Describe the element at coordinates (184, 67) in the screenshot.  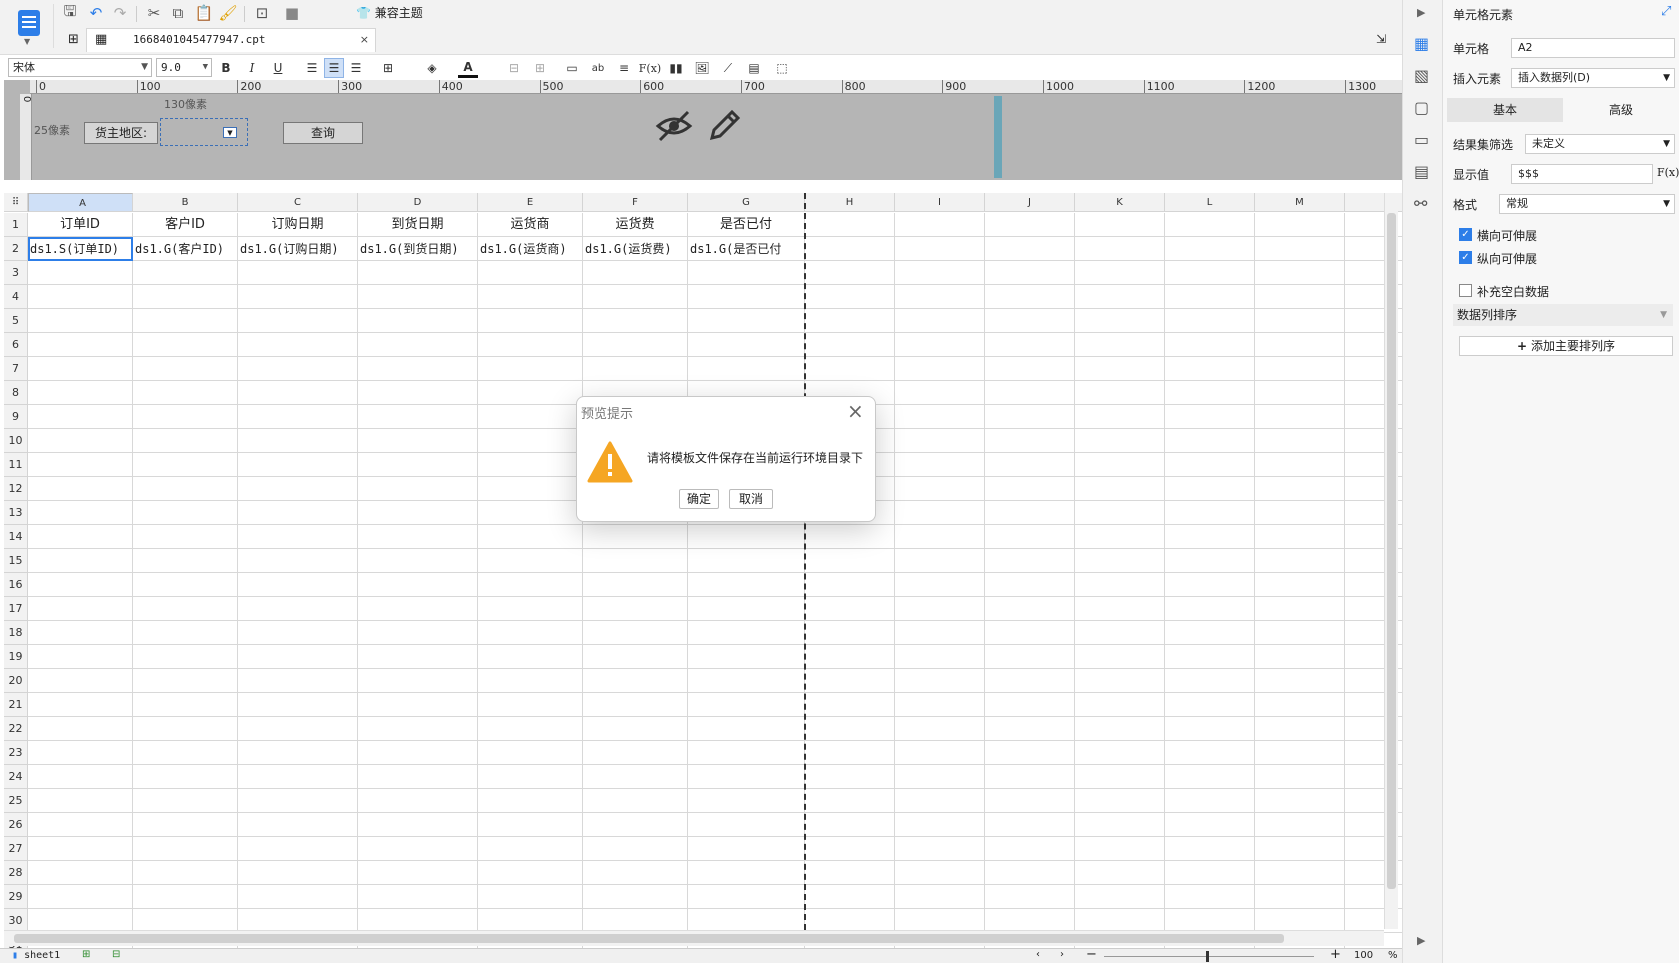
I see `font-size-select: 9.0 ▼` at that location.